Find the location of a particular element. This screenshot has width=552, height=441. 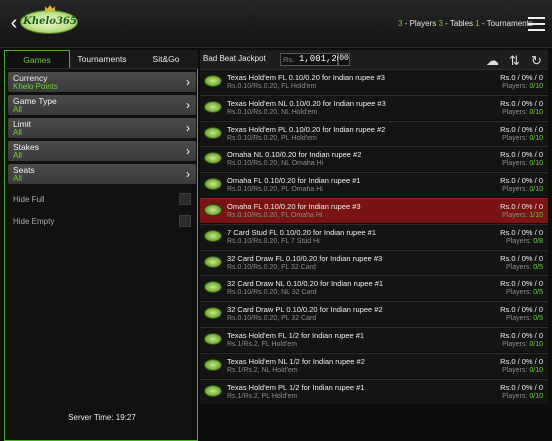

filter-stakes: Stakes All › is located at coordinates (102, 151).